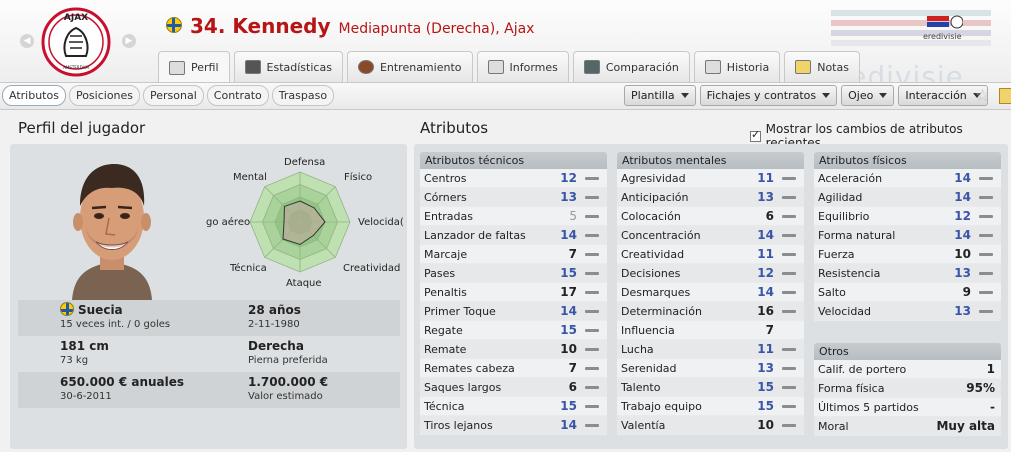 The image size is (1011, 452). What do you see at coordinates (288, 66) in the screenshot?
I see `tab-estadisticas: Estadísticas` at bounding box center [288, 66].